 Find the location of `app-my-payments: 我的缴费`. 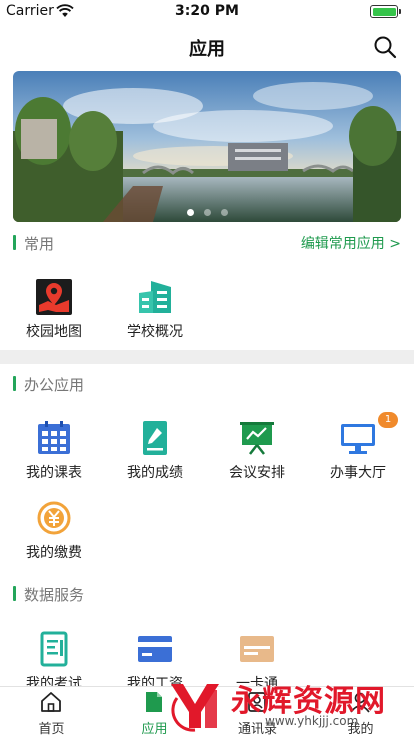

app-my-payments: 我的缴费 is located at coordinates (54, 535).